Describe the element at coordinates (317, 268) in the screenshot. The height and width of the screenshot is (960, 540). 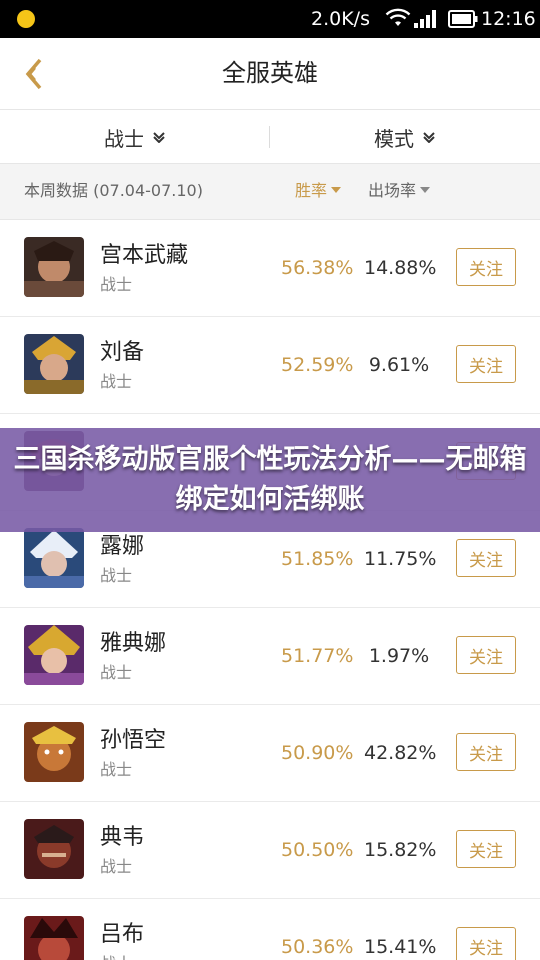
I see `win-rate: 56.38%` at that location.